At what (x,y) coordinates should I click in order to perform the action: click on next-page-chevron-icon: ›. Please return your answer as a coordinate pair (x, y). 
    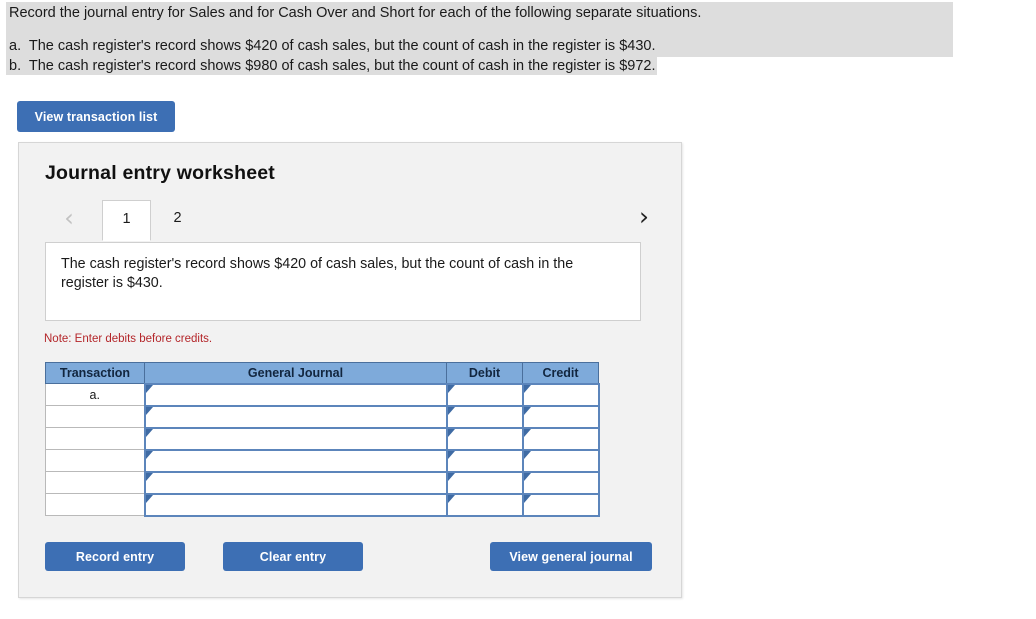
    Looking at the image, I should click on (644, 217).